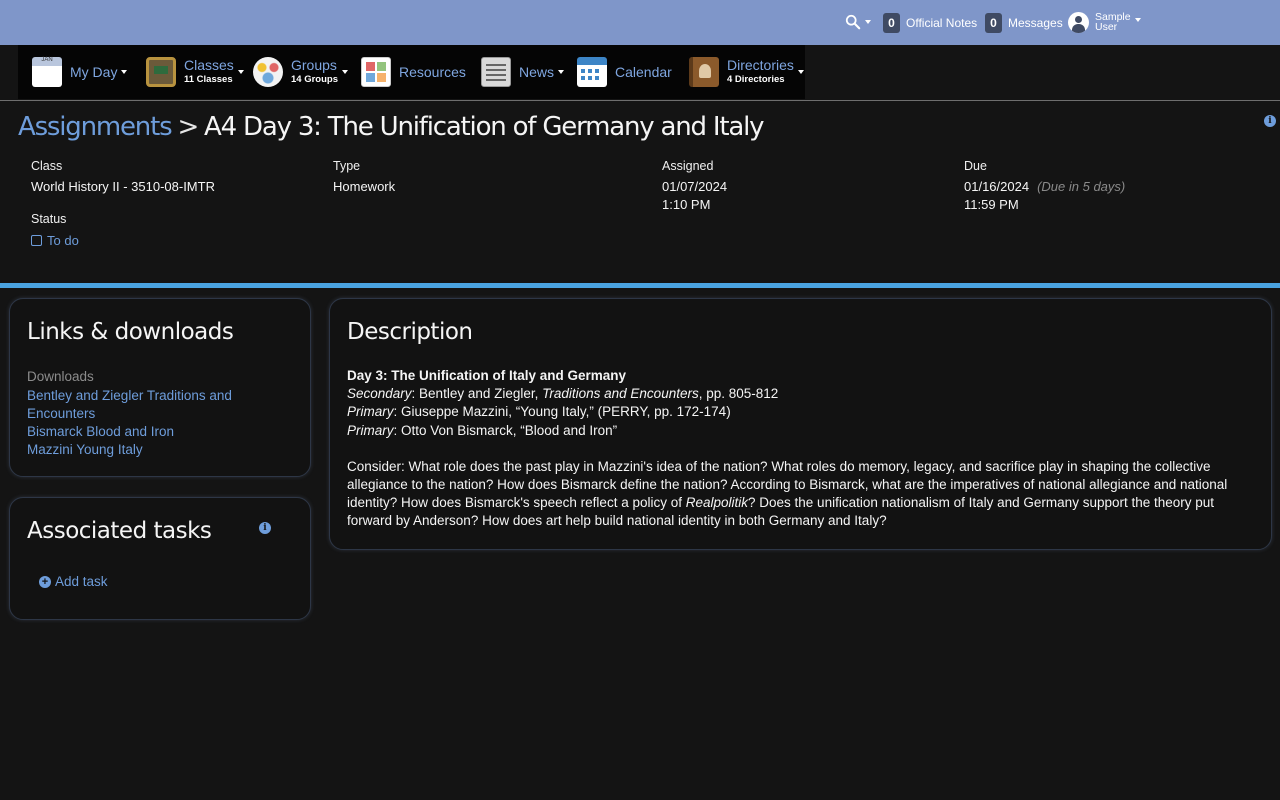  Describe the element at coordinates (695, 186) in the screenshot. I see `assigned-date: 01/07/2024` at that location.